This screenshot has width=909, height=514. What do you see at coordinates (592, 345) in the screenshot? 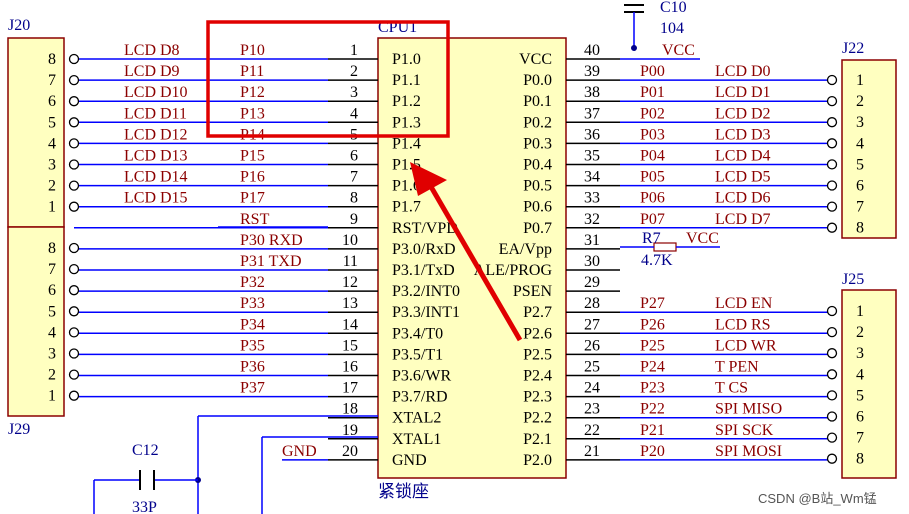
I see `cpu-pin-number: 26` at bounding box center [592, 345].